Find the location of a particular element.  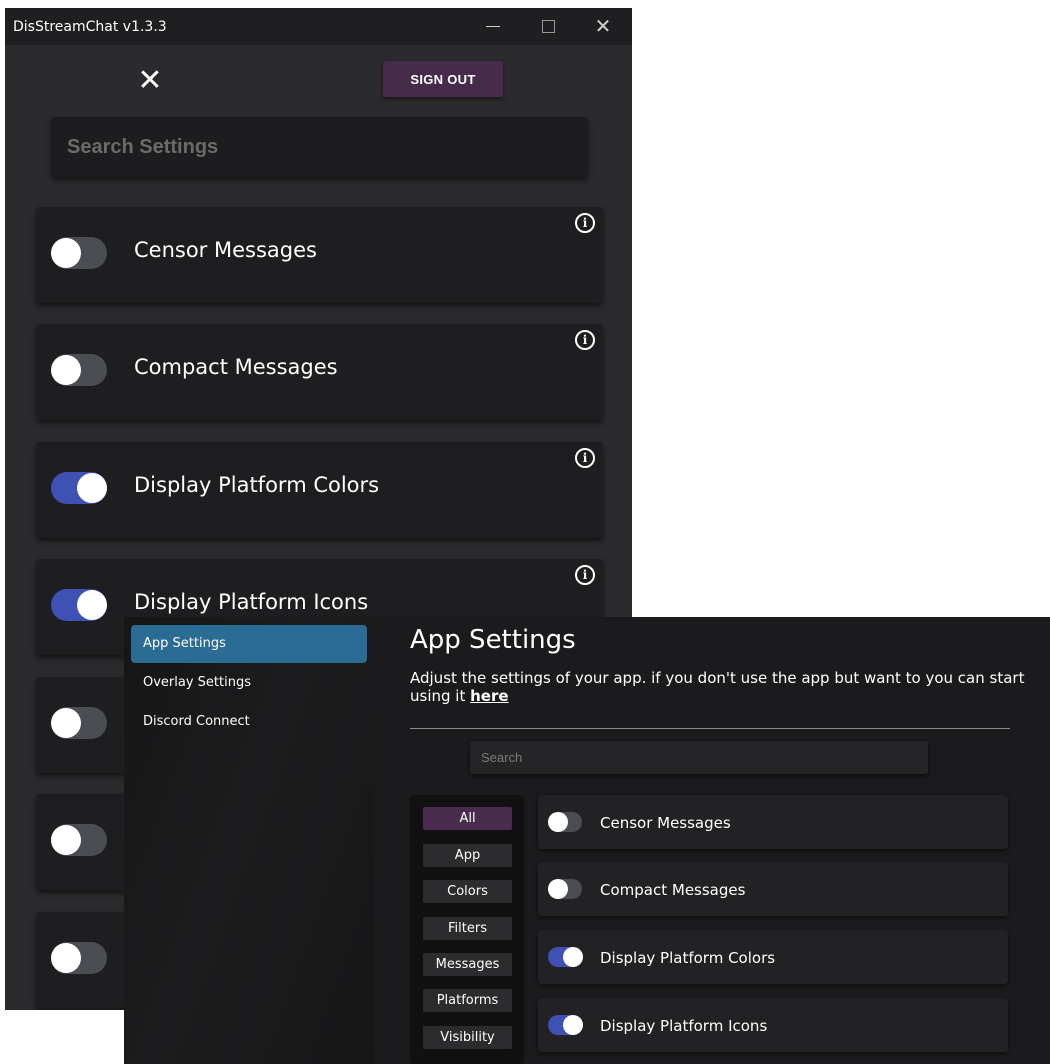

sidebar-item-app-settings: App Settings is located at coordinates (249, 644).